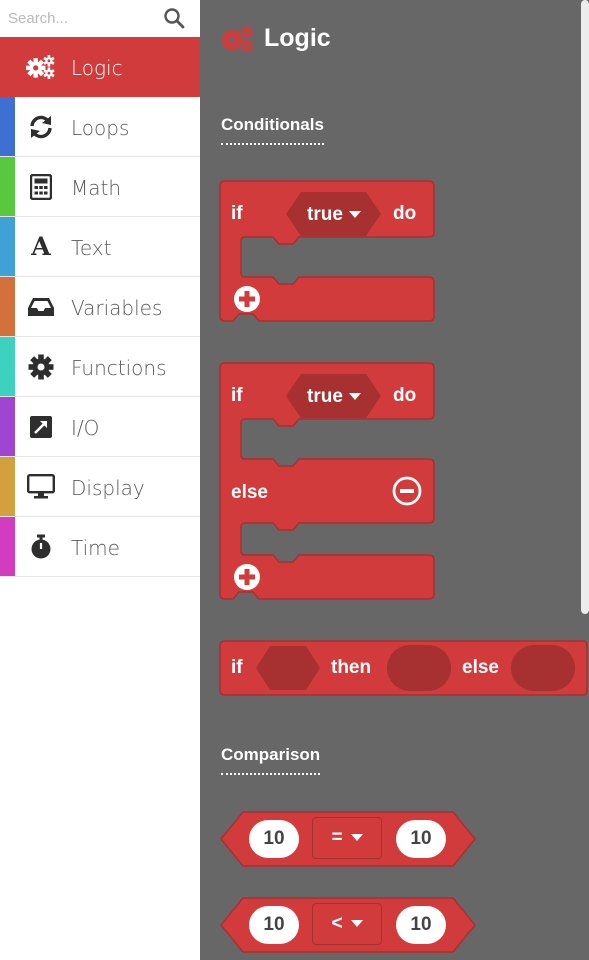 This screenshot has width=589, height=960. Describe the element at coordinates (108, 488) in the screenshot. I see `category-label: Display` at that location.